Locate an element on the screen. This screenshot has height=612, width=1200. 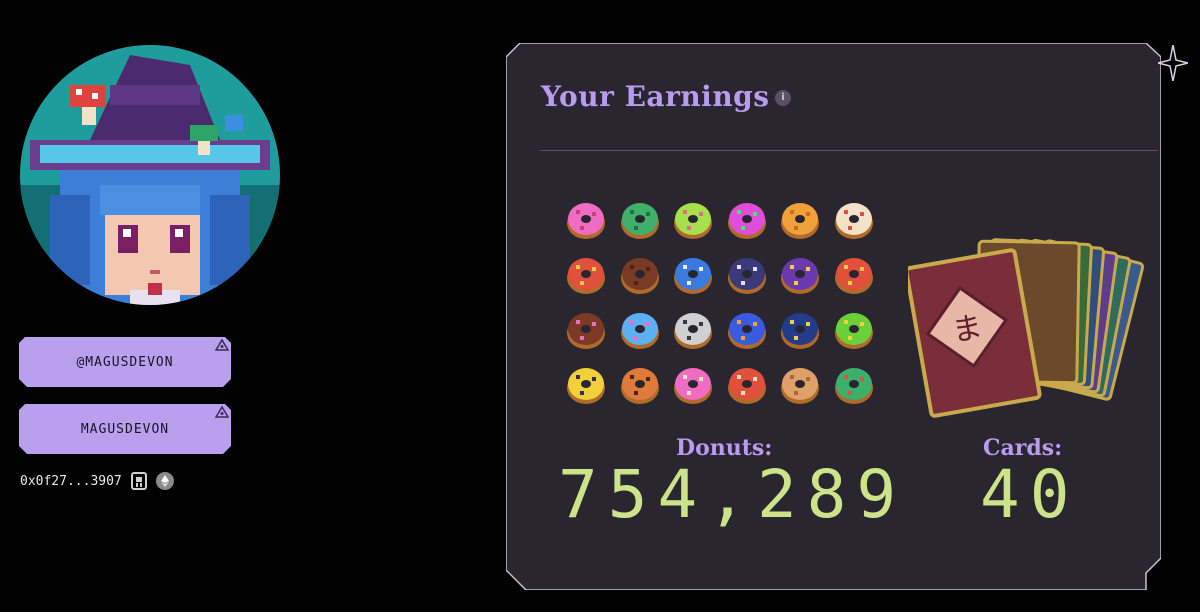
orange-donut-icon is located at coordinates (800, 220).